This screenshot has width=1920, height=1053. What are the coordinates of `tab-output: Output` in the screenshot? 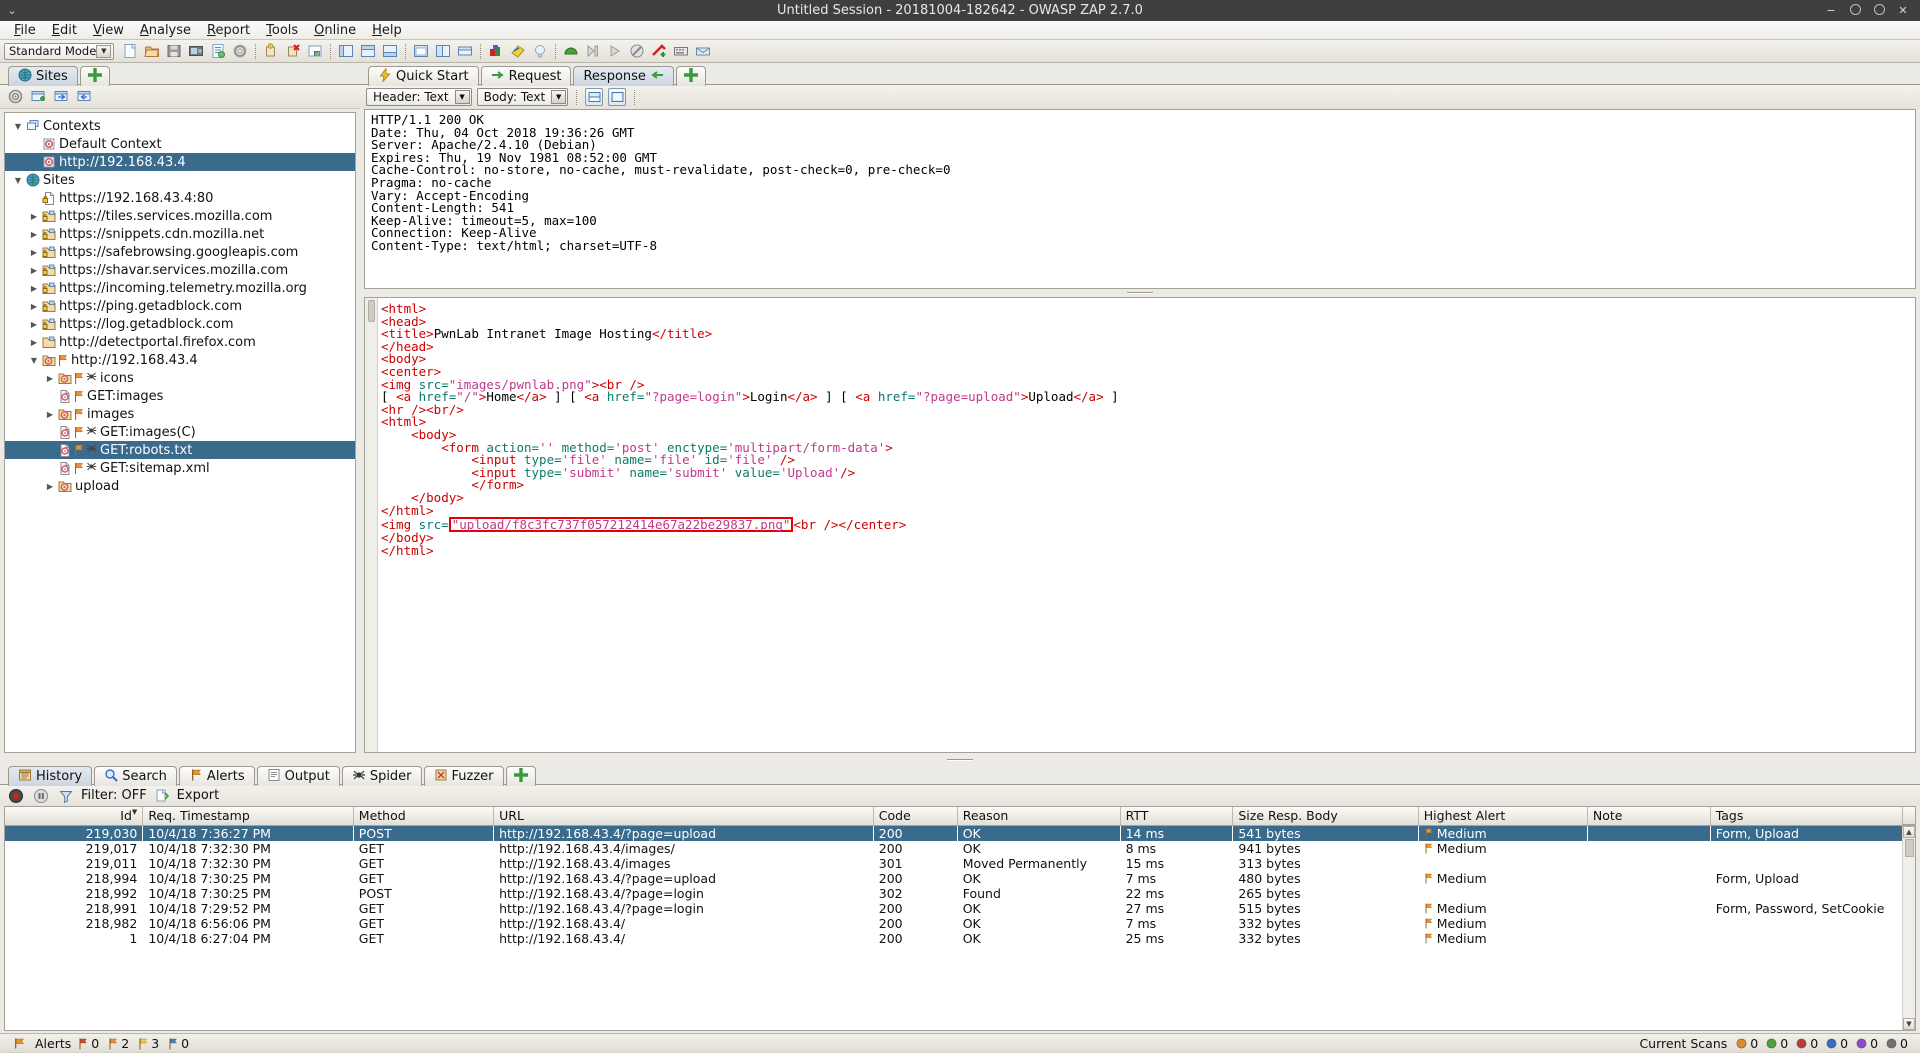 It's located at (298, 776).